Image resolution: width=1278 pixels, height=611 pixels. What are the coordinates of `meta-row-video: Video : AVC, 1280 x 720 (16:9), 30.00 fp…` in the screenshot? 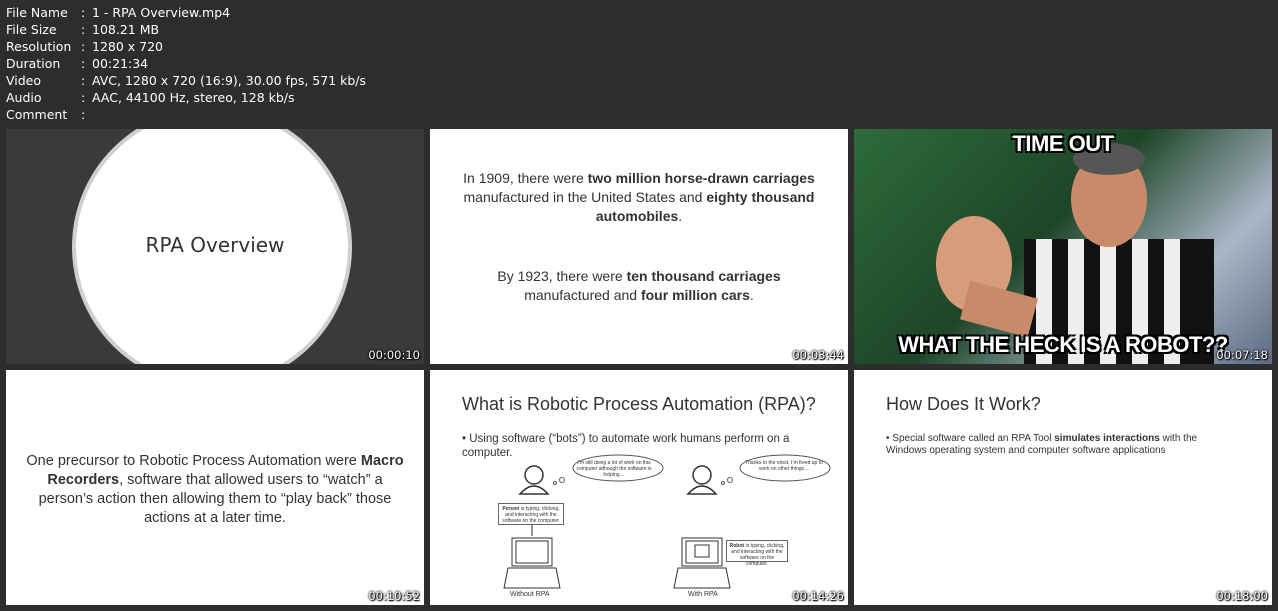 It's located at (186, 80).